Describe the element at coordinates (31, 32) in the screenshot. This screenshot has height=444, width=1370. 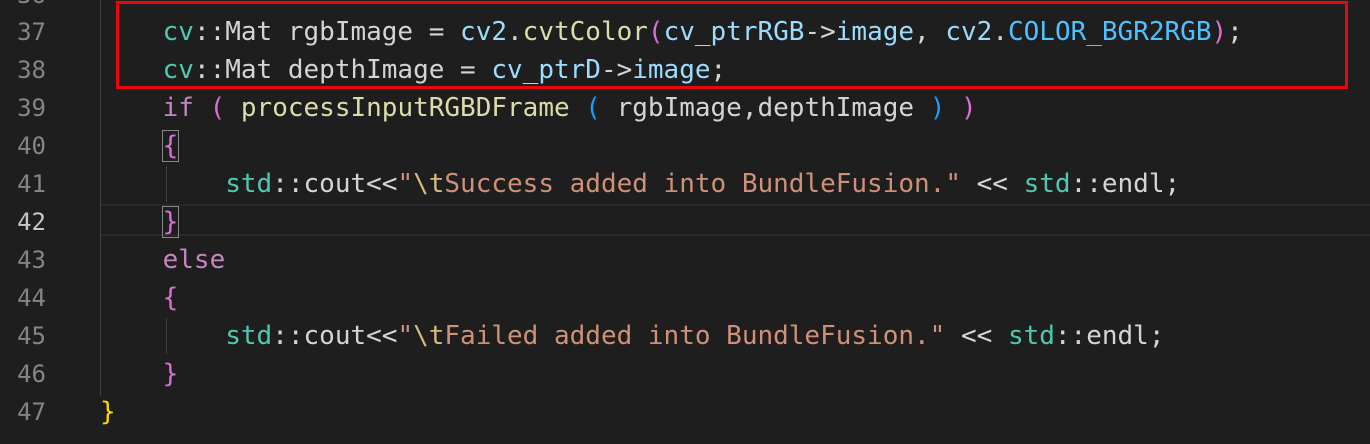
I see `line-number: 37` at that location.